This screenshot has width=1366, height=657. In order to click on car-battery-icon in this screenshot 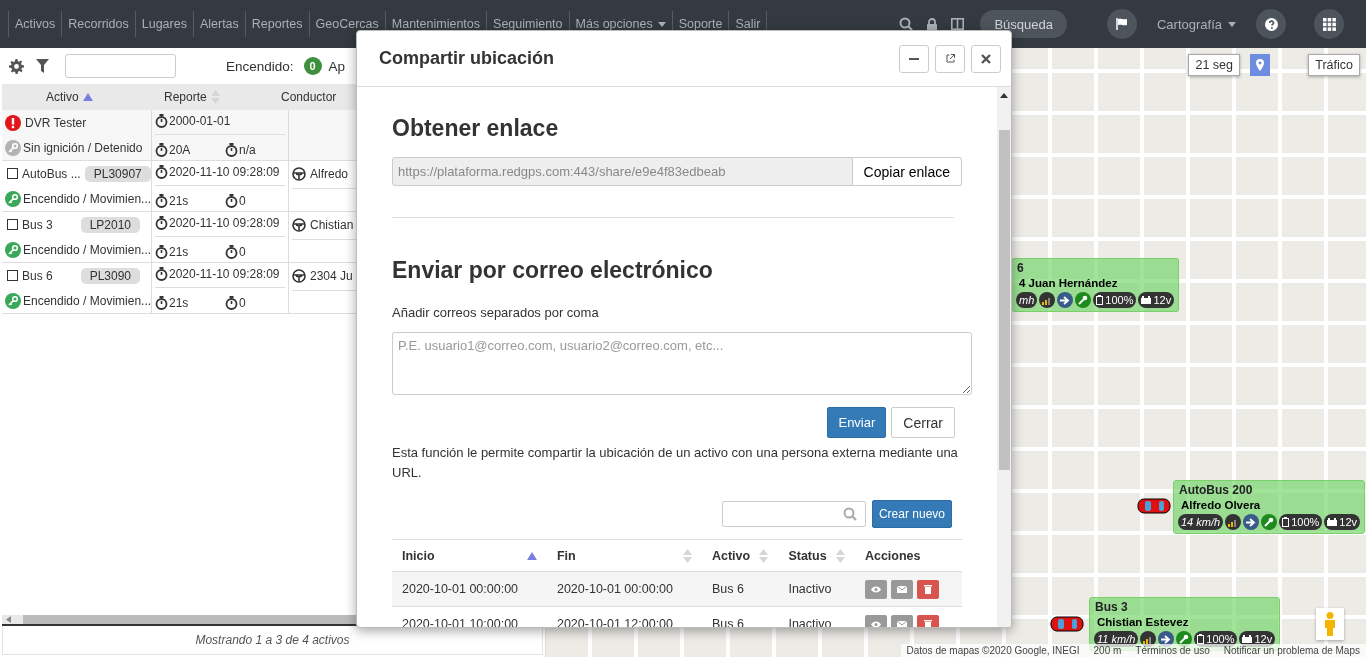, I will do `click(1146, 300)`.